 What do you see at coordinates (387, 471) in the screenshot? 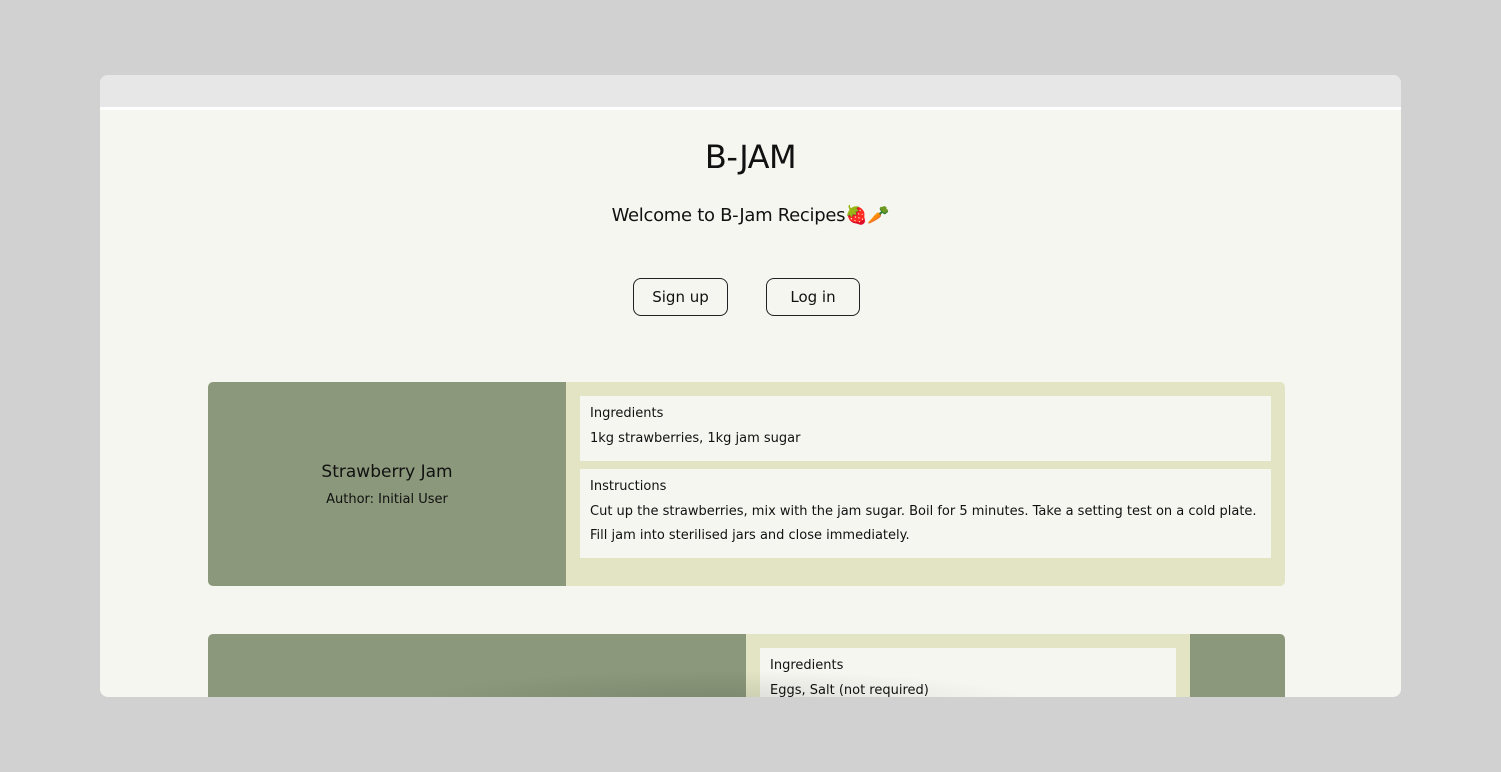
I see `recipe-title: Strawberry Jam` at bounding box center [387, 471].